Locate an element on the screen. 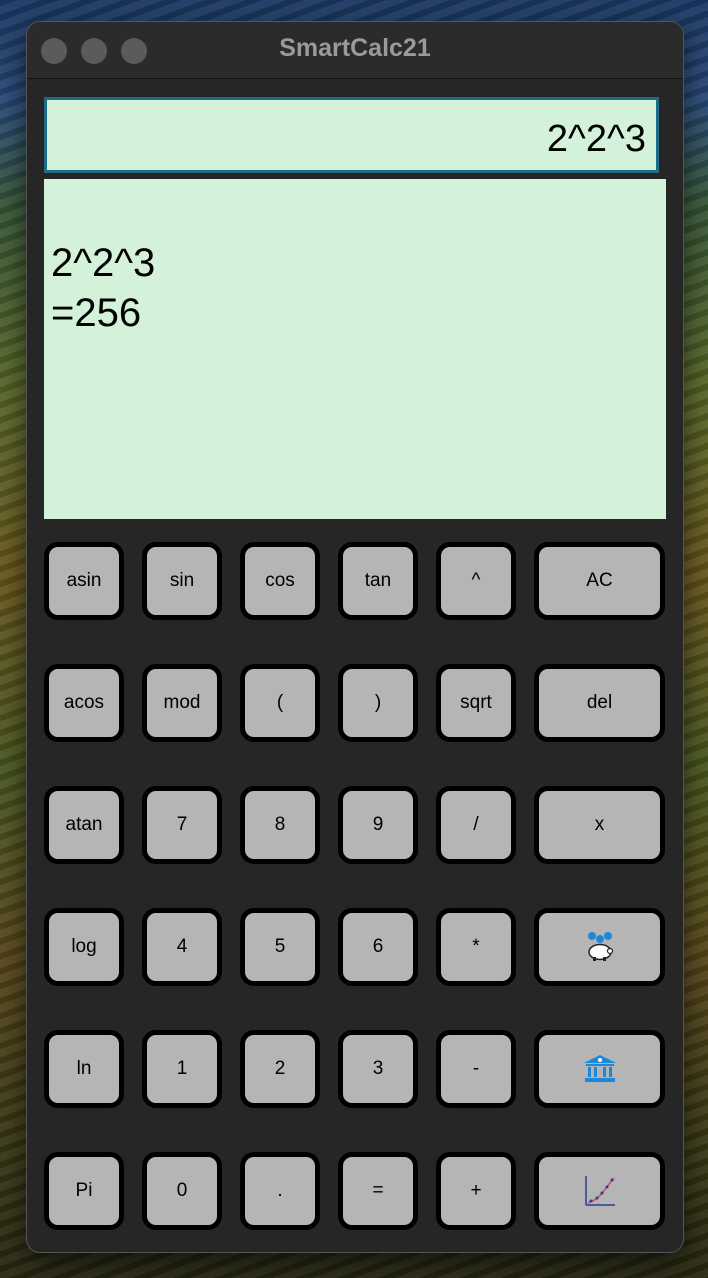 This screenshot has width=708, height=1278. divide-button: / is located at coordinates (476, 825).